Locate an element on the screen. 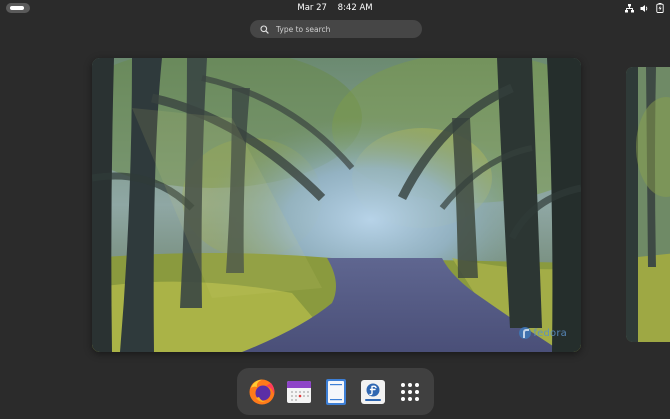 The image size is (670, 419). software-icon is located at coordinates (372, 391).